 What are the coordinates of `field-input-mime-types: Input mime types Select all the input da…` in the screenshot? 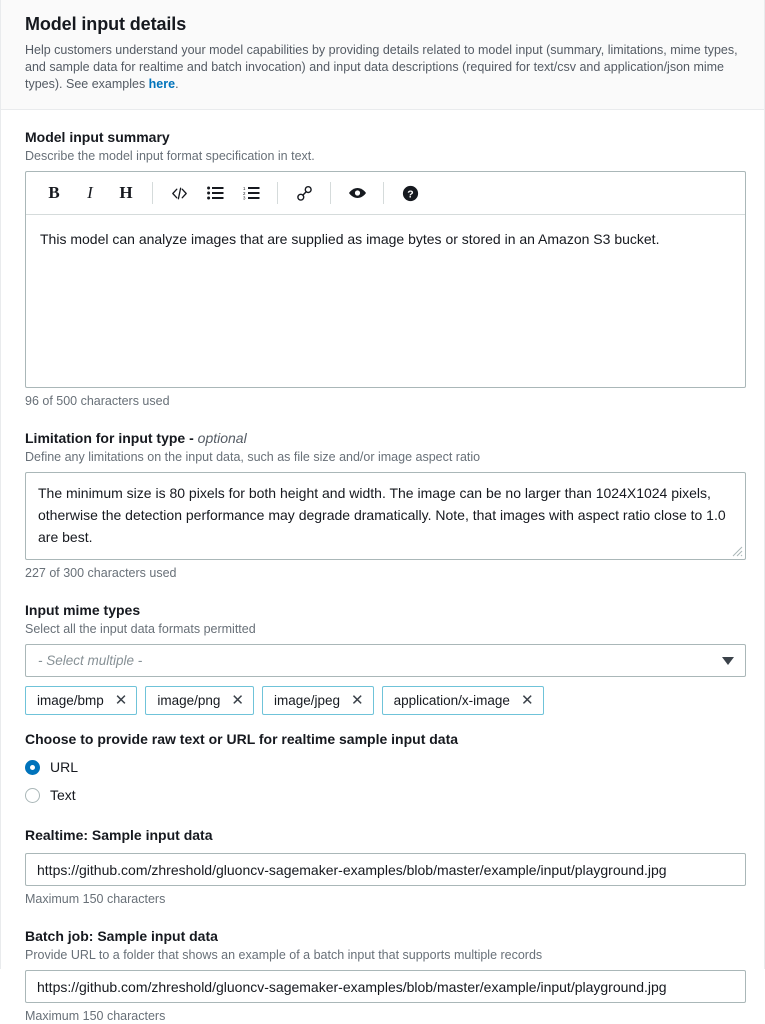 It's located at (385, 658).